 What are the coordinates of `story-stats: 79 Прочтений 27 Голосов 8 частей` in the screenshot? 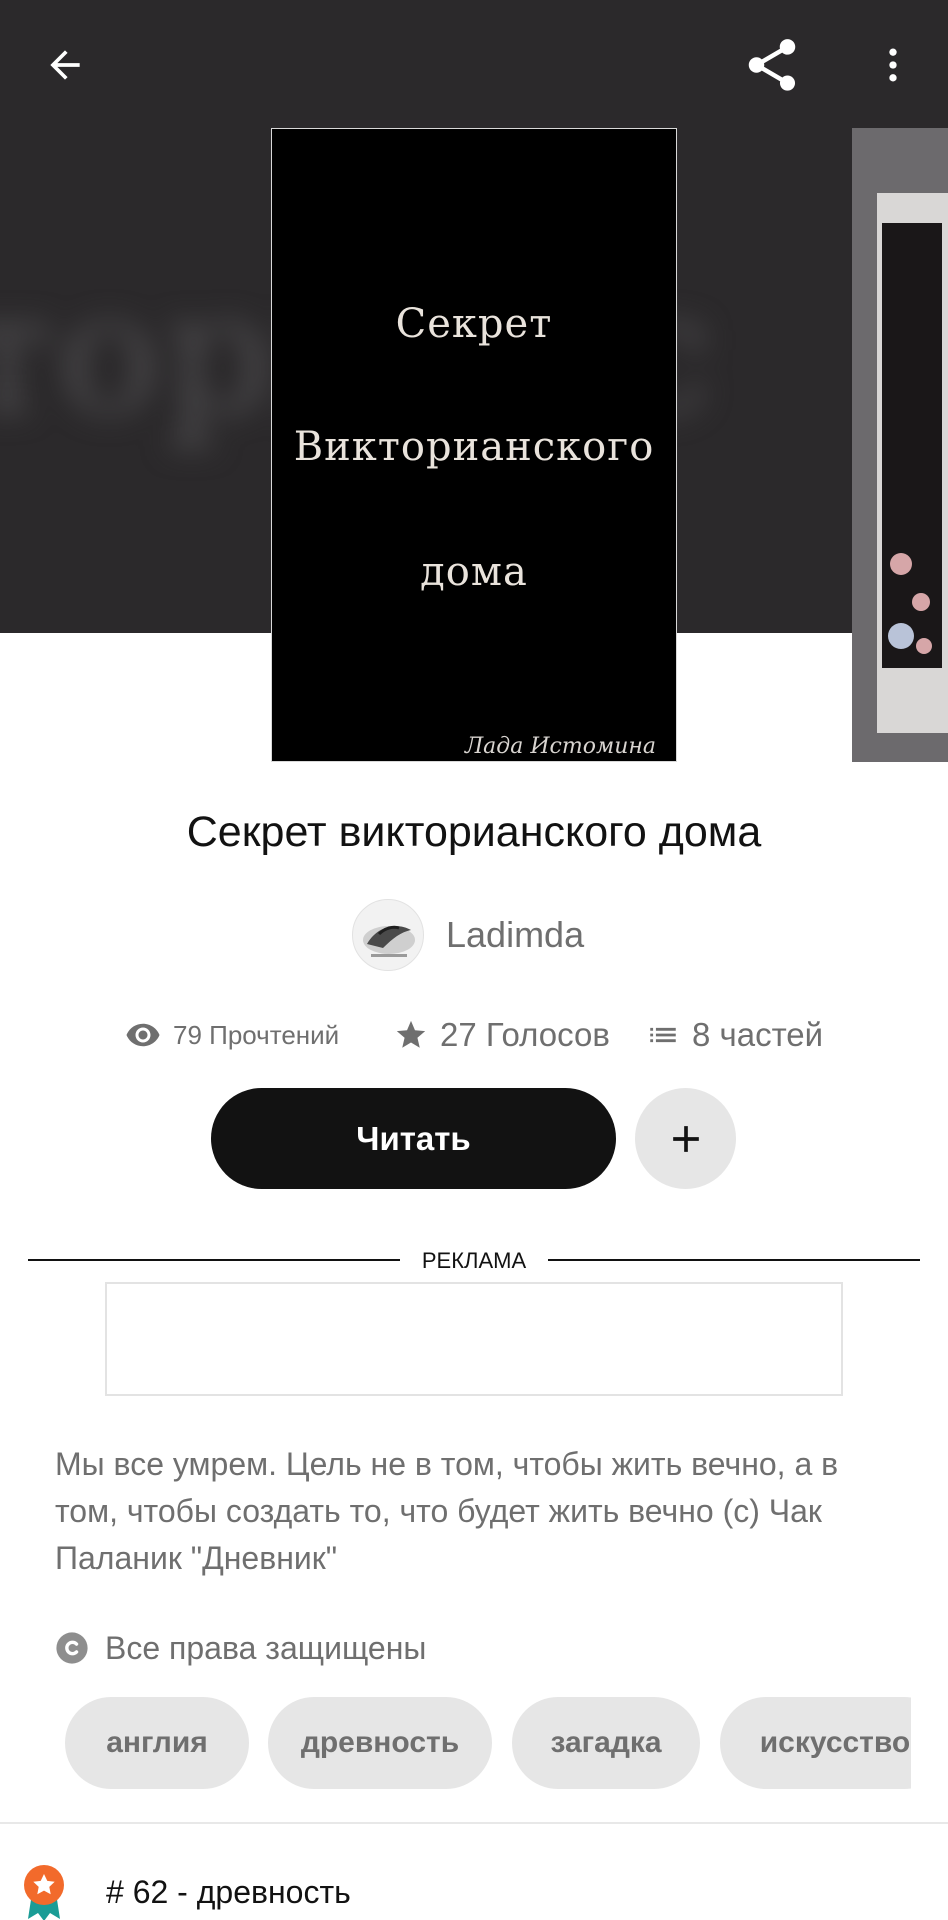 It's located at (474, 1035).